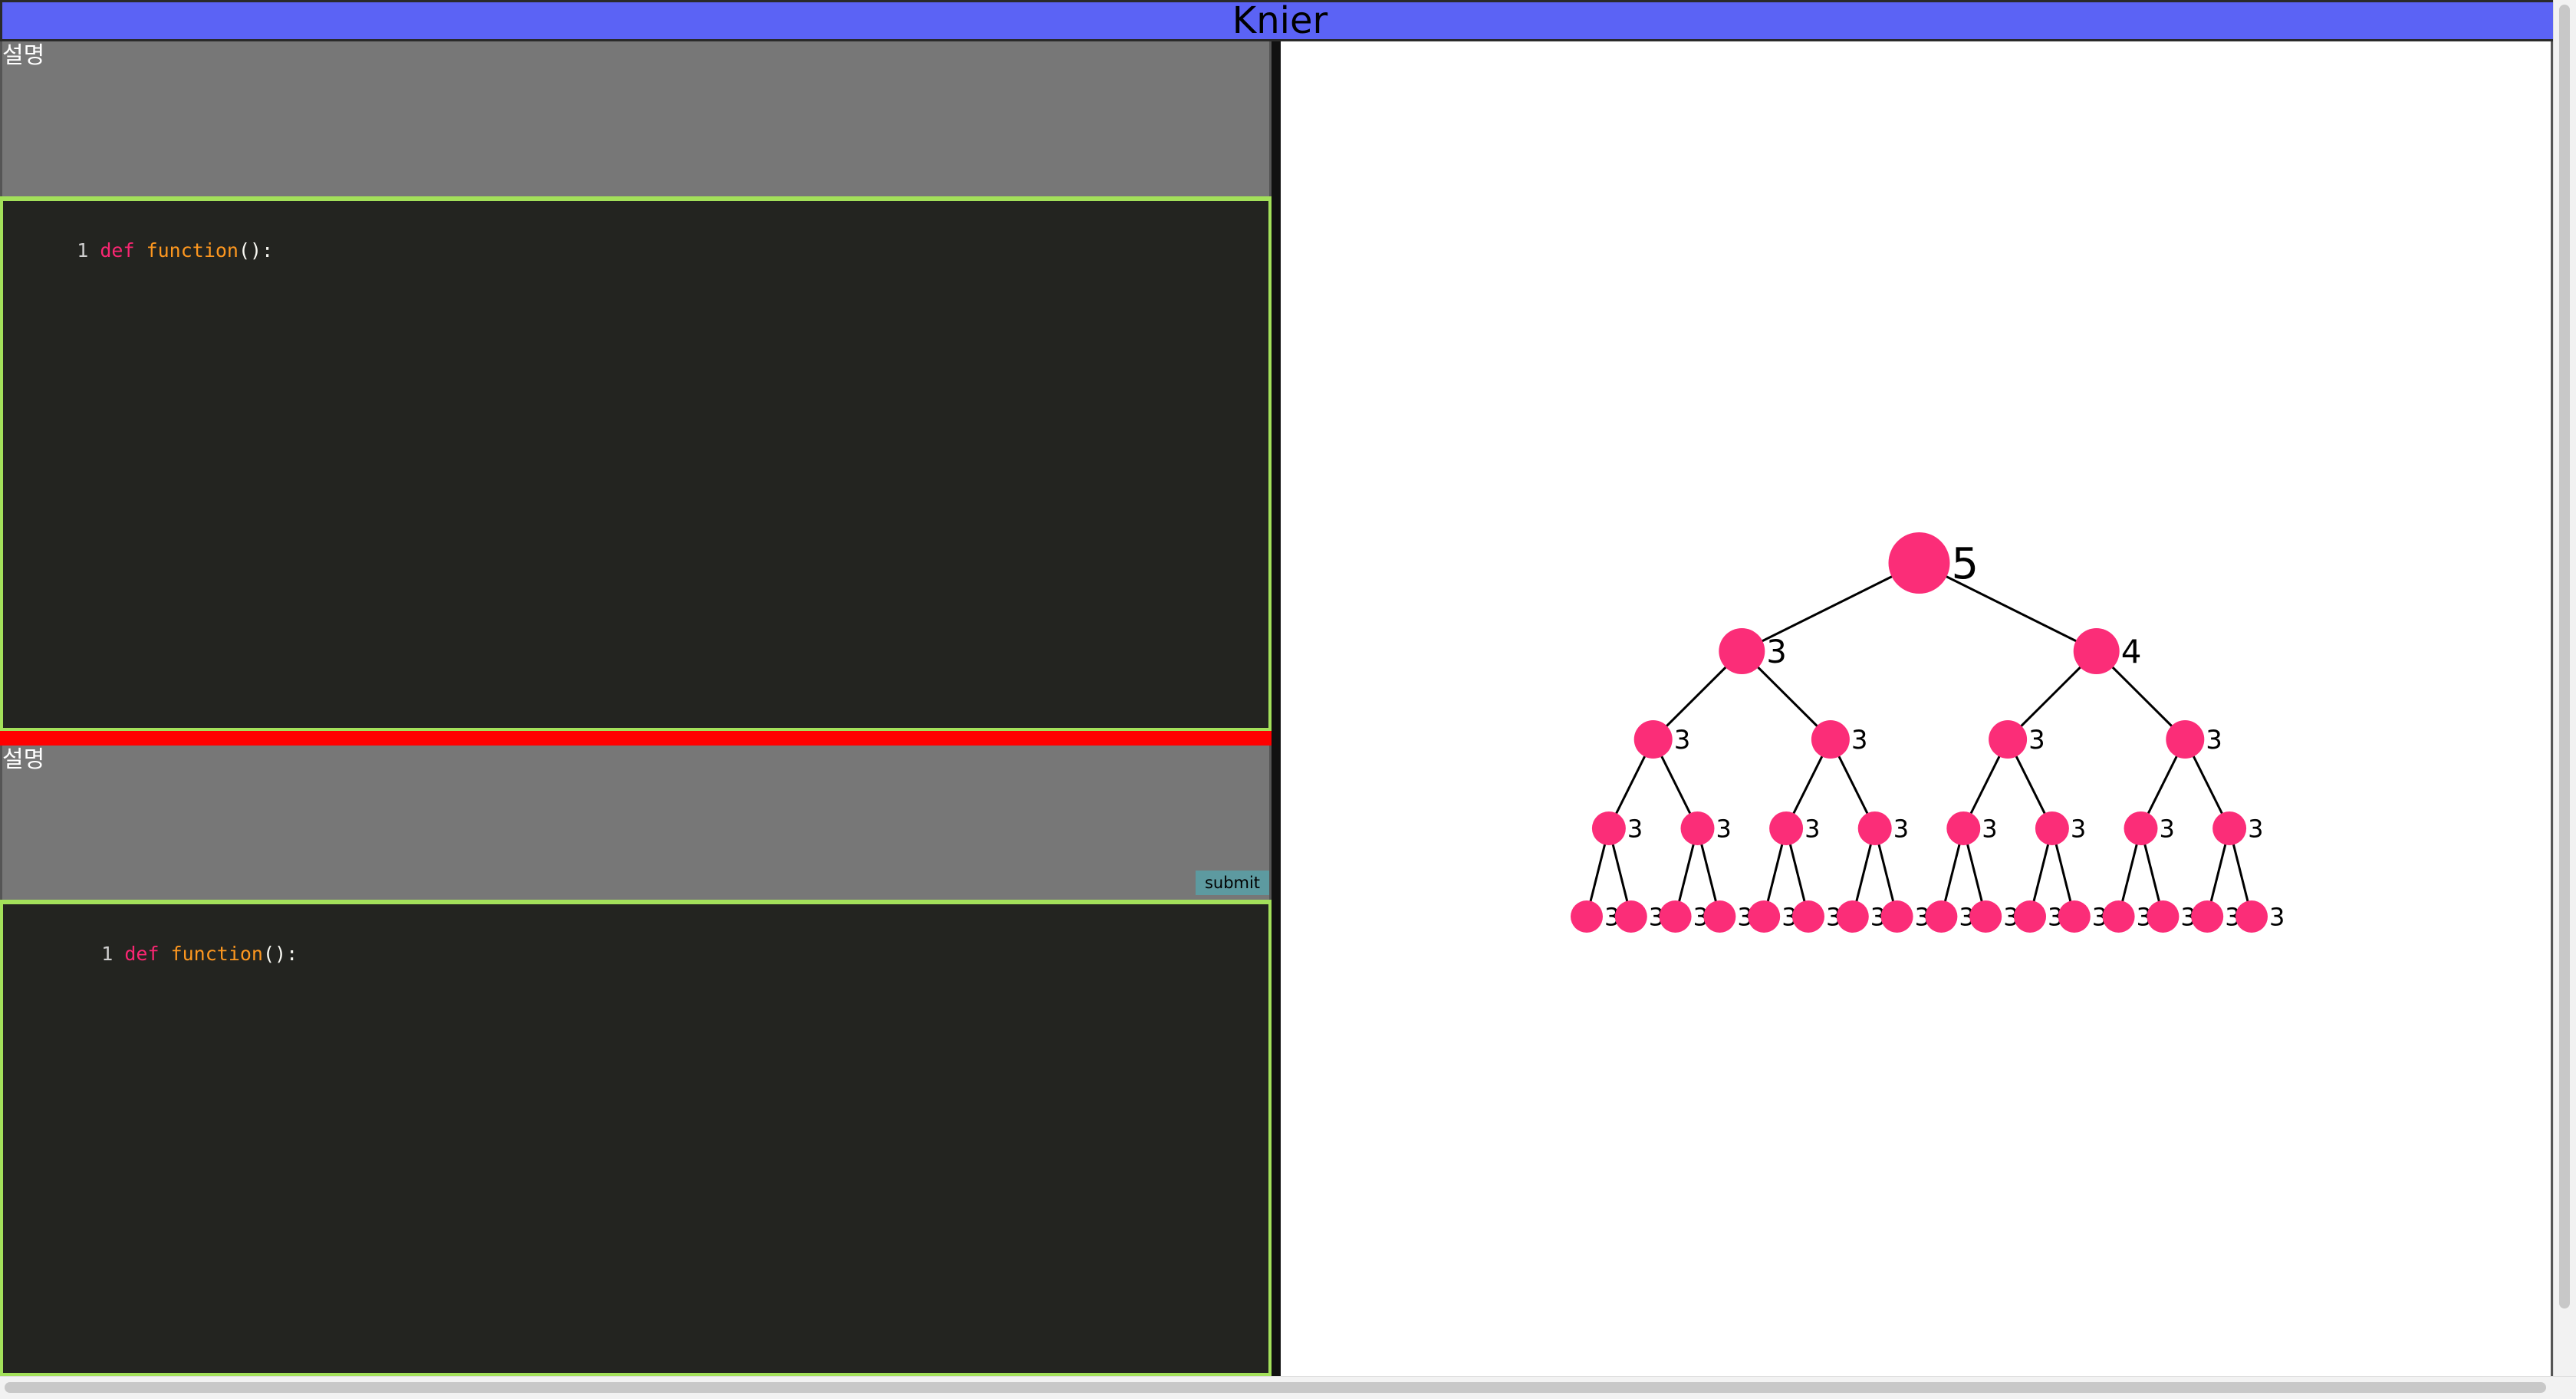 This screenshot has height=1399, width=2576. Describe the element at coordinates (1276, 708) in the screenshot. I see `vertical-splitter` at that location.